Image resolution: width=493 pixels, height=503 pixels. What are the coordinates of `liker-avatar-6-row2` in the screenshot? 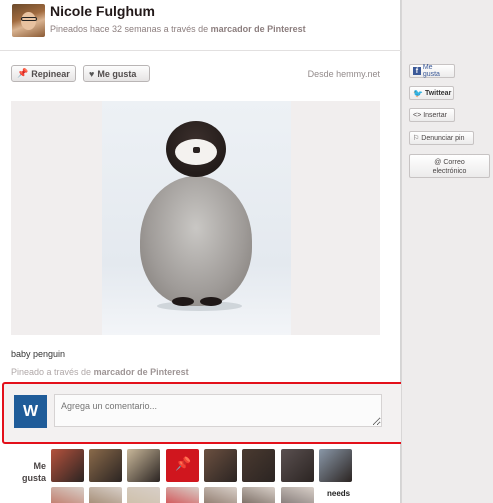 It's located at (258, 495).